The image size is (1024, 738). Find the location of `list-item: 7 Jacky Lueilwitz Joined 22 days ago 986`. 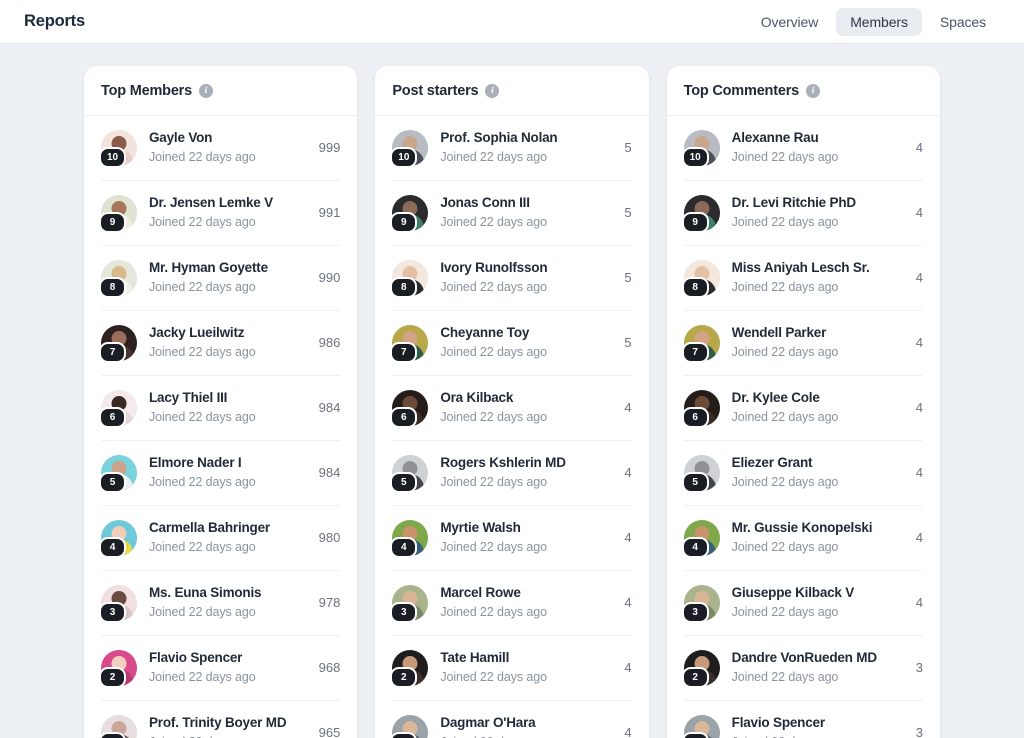

list-item: 7 Jacky Lueilwitz Joined 22 days ago 986 is located at coordinates (220, 343).